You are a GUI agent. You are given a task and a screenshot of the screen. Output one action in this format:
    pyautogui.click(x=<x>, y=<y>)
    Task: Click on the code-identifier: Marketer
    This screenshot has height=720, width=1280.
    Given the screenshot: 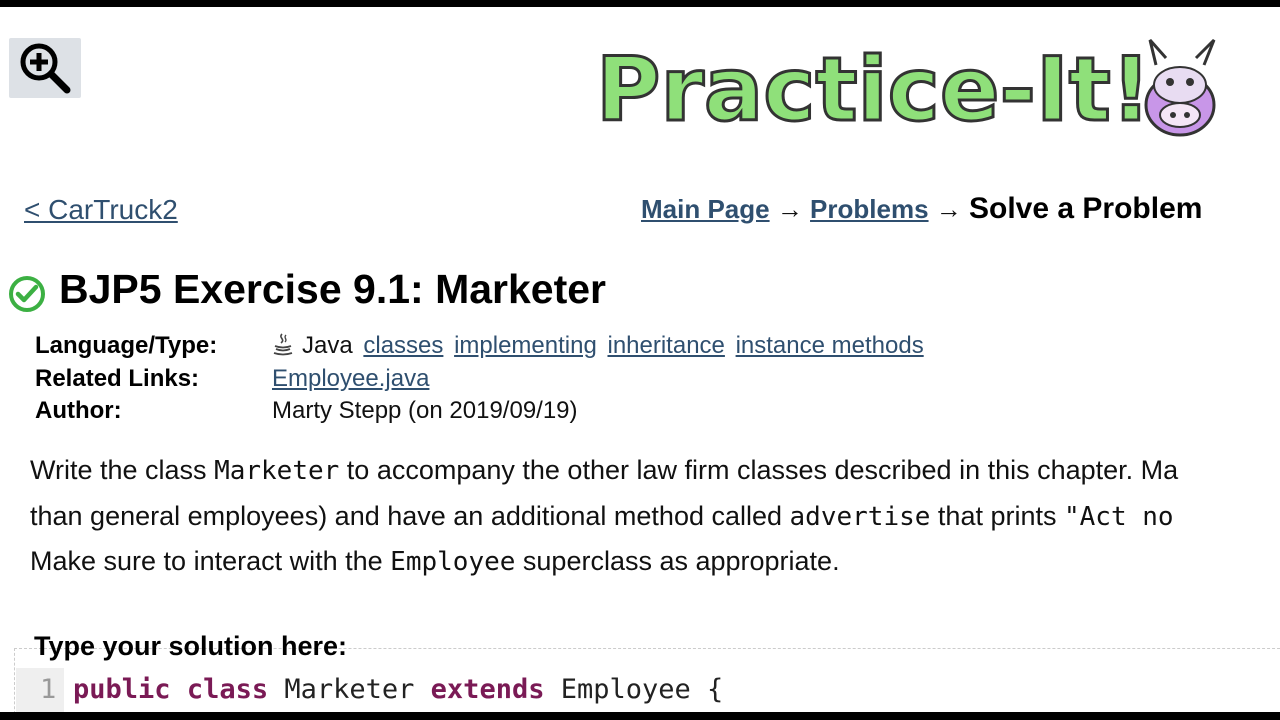 What is the action you would take?
    pyautogui.click(x=349, y=689)
    